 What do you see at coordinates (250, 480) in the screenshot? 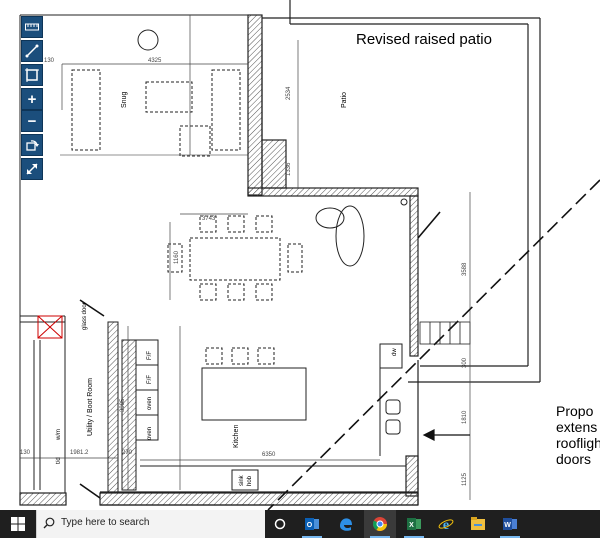
I see `label-hob: hob` at bounding box center [250, 480].